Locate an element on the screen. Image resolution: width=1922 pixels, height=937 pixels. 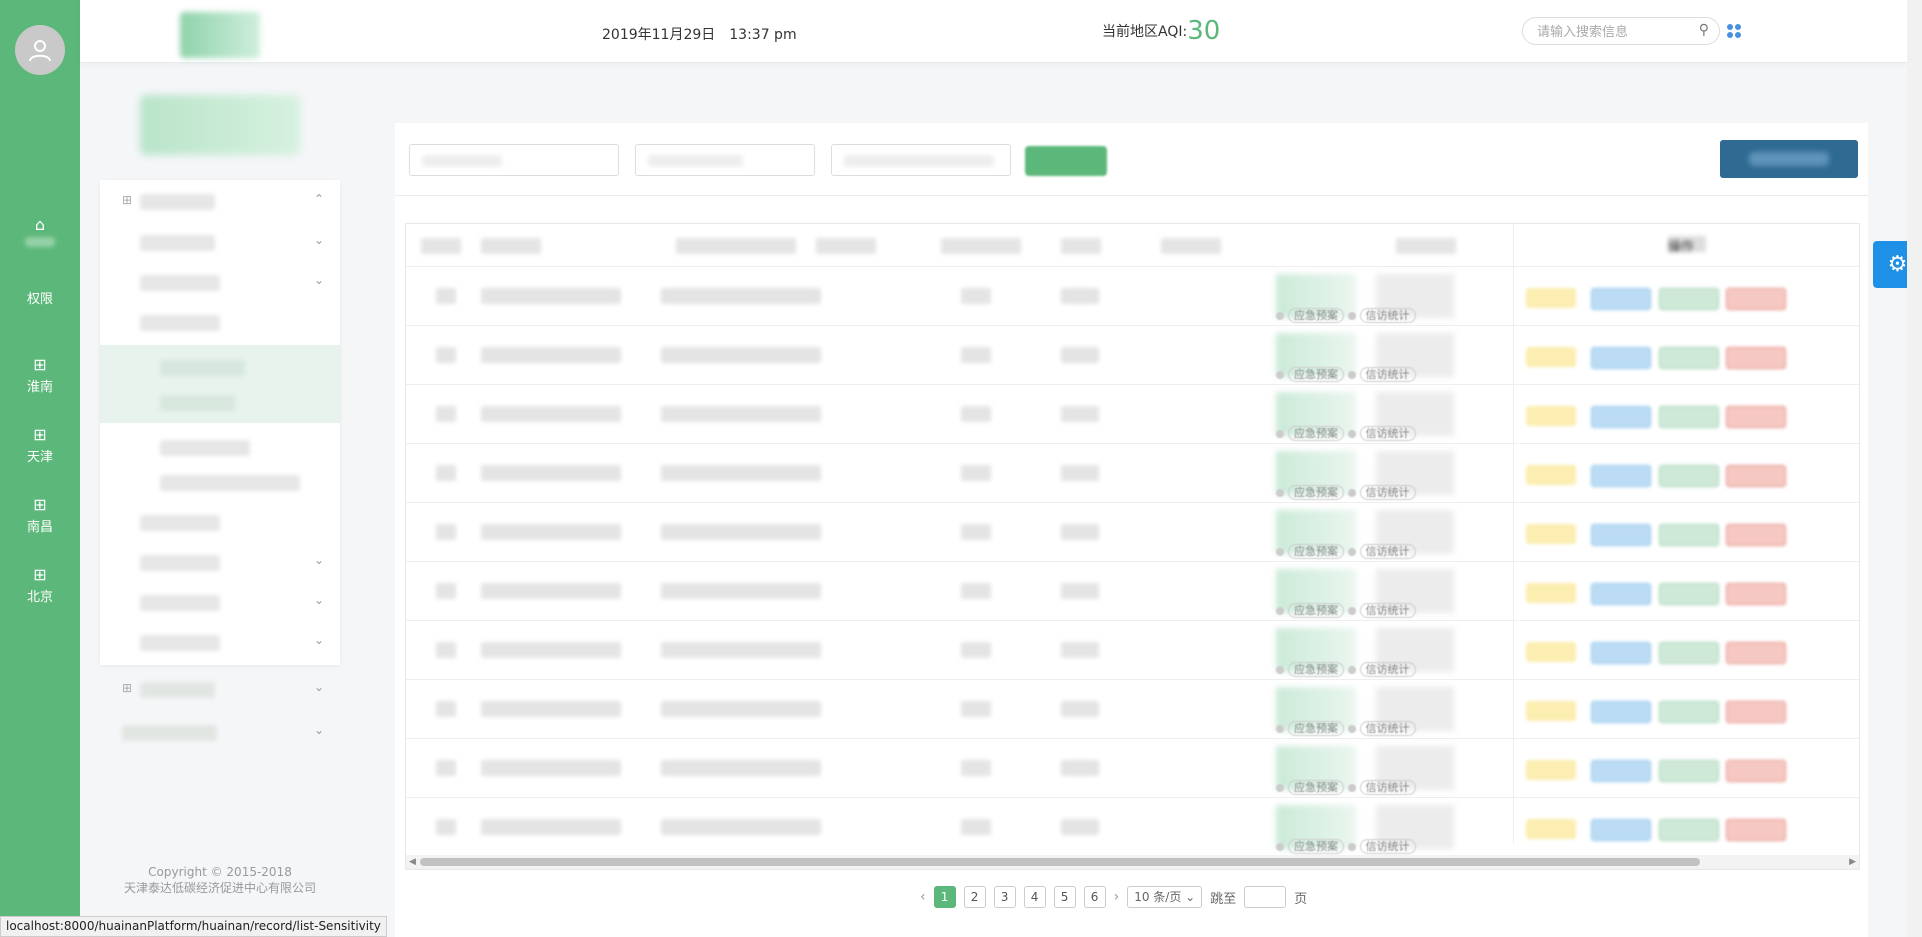
search-box: ⚲ is located at coordinates (1621, 31).